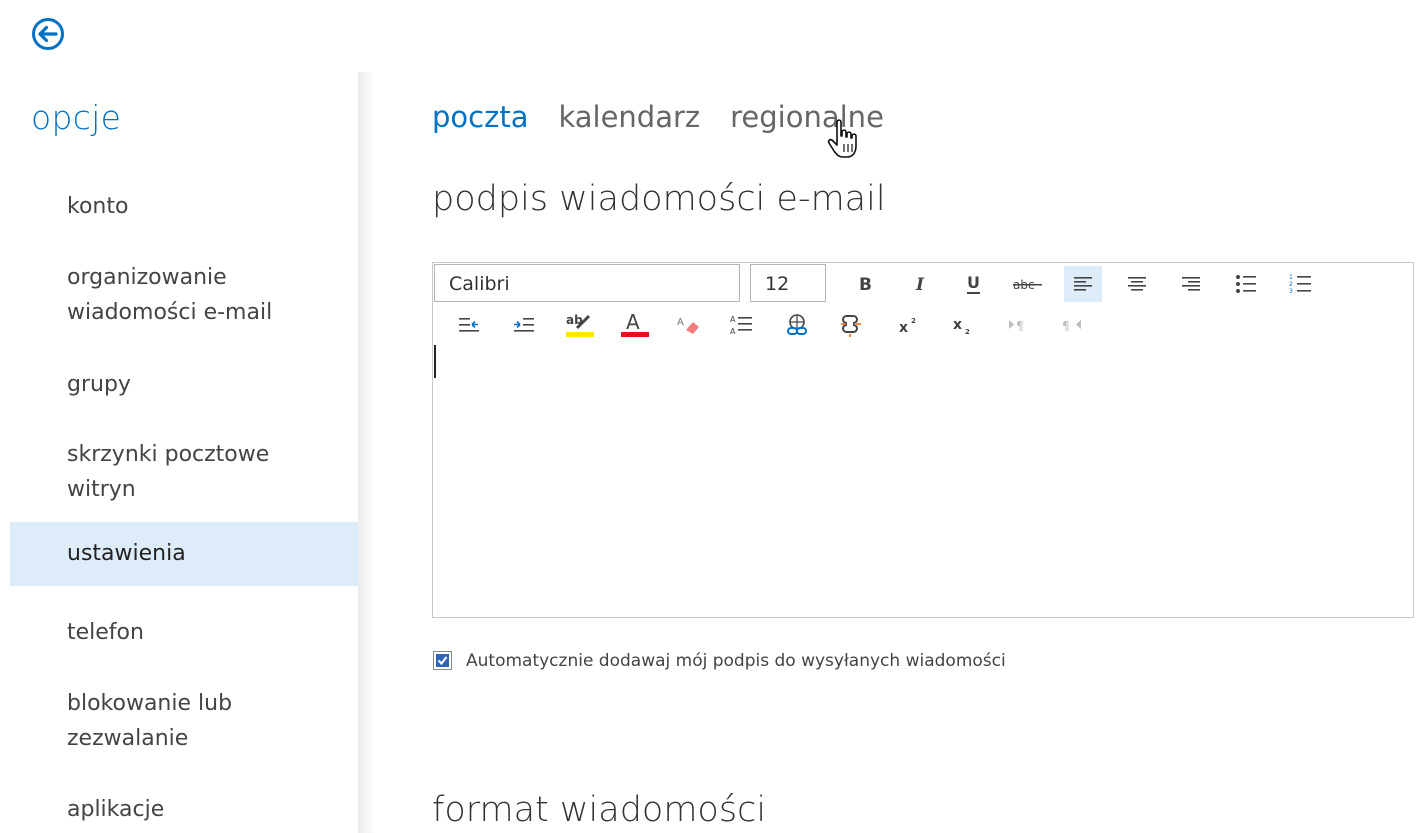  Describe the element at coordinates (587, 283) in the screenshot. I see `font-name-input: Calibri` at that location.